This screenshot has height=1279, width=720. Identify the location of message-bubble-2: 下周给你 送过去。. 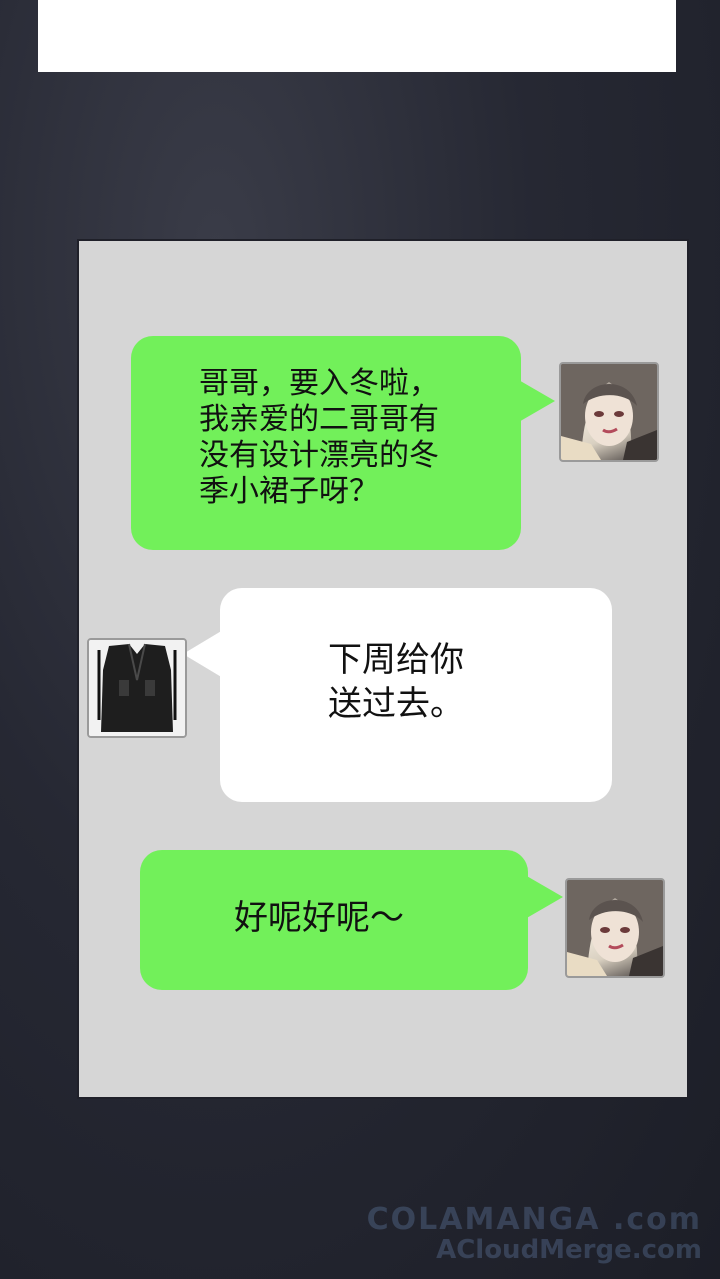
(416, 695).